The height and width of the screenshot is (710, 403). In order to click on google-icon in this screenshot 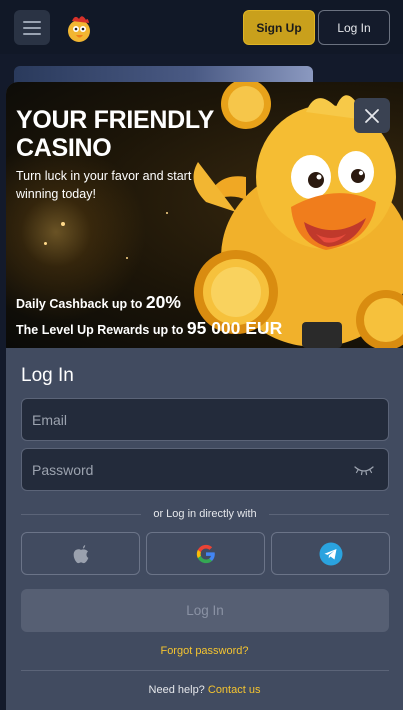, I will do `click(205, 553)`.